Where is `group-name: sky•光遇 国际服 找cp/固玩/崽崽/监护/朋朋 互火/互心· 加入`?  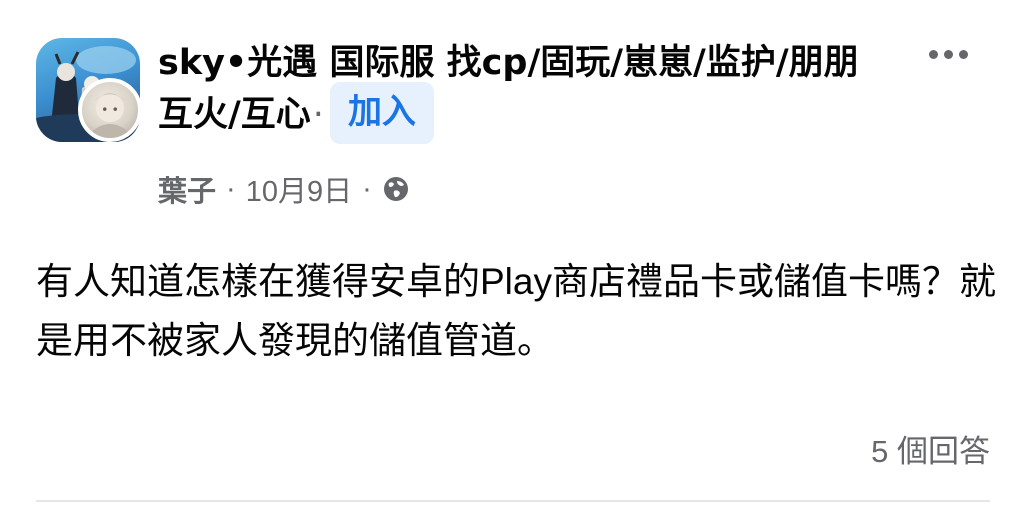
group-name: sky•光遇 国际服 找cp/固玩/崽崽/监护/朋朋 互火/互心· 加入 is located at coordinates (518, 91).